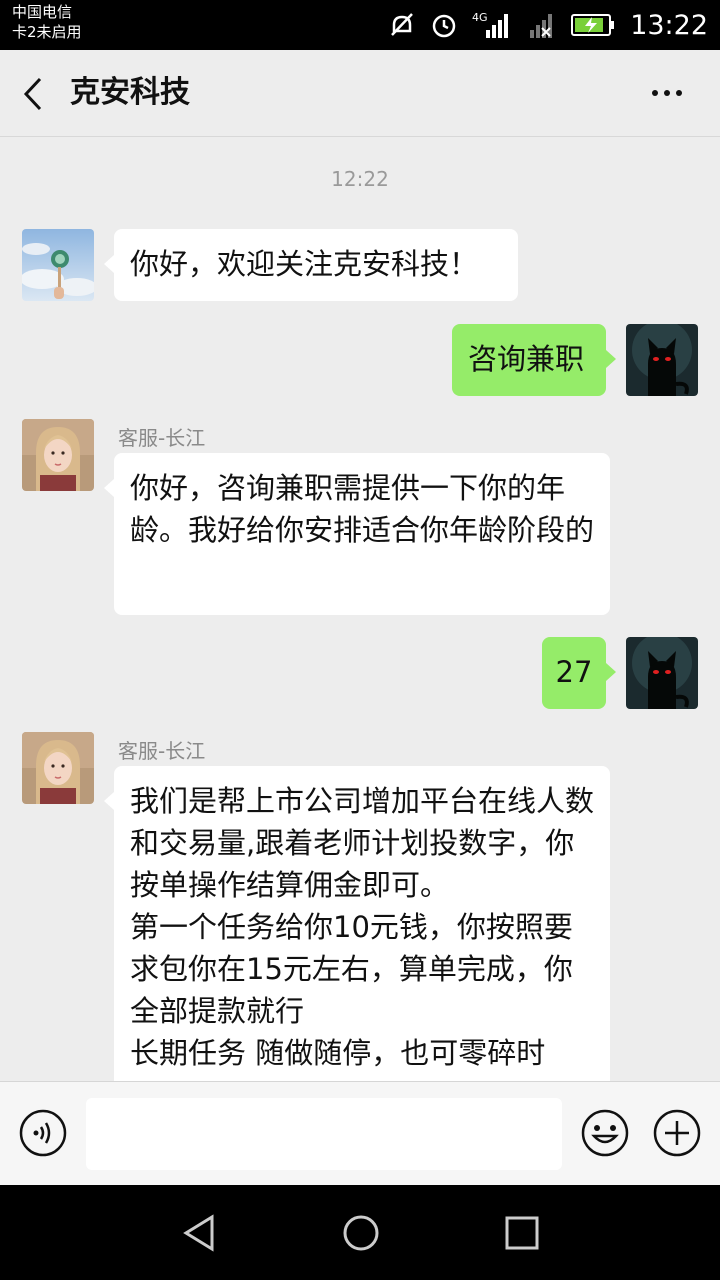 The height and width of the screenshot is (1280, 720). What do you see at coordinates (324, 1134) in the screenshot?
I see `message-input` at bounding box center [324, 1134].